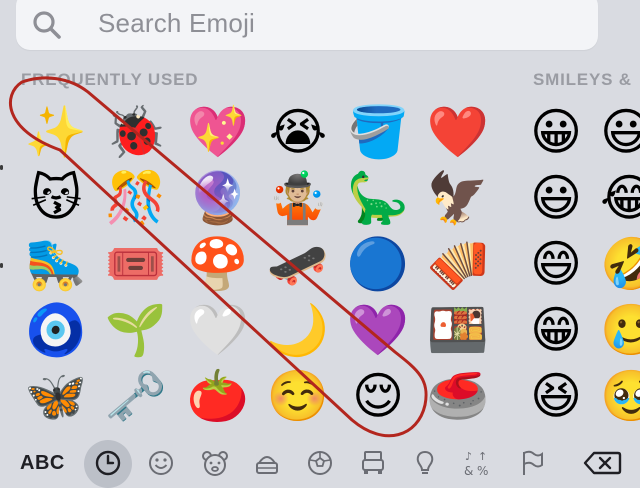  I want to click on emoji-key: 😁, so click(556, 330).